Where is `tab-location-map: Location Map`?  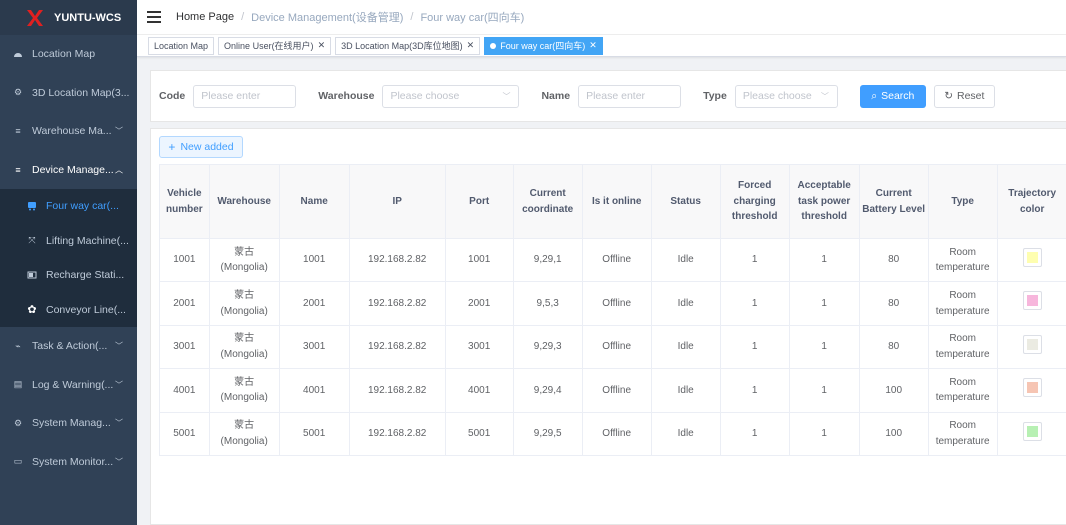 tab-location-map: Location Map is located at coordinates (181, 45).